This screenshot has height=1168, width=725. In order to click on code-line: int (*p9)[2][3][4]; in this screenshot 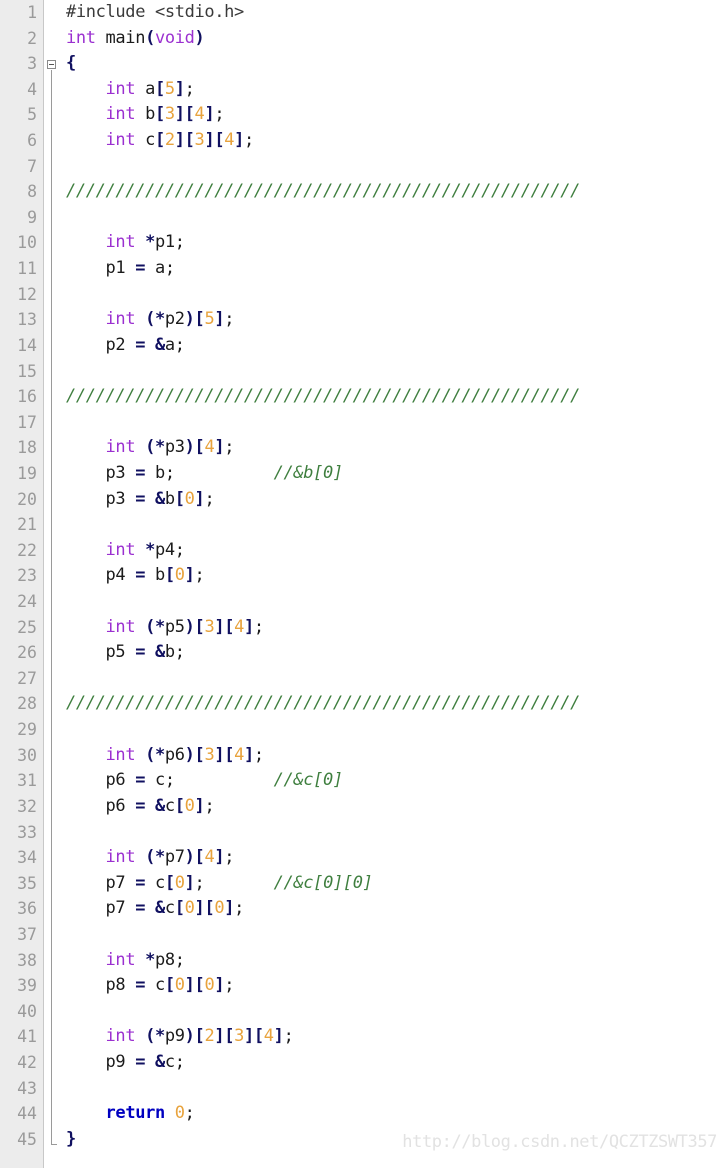, I will do `click(393, 1037)`.